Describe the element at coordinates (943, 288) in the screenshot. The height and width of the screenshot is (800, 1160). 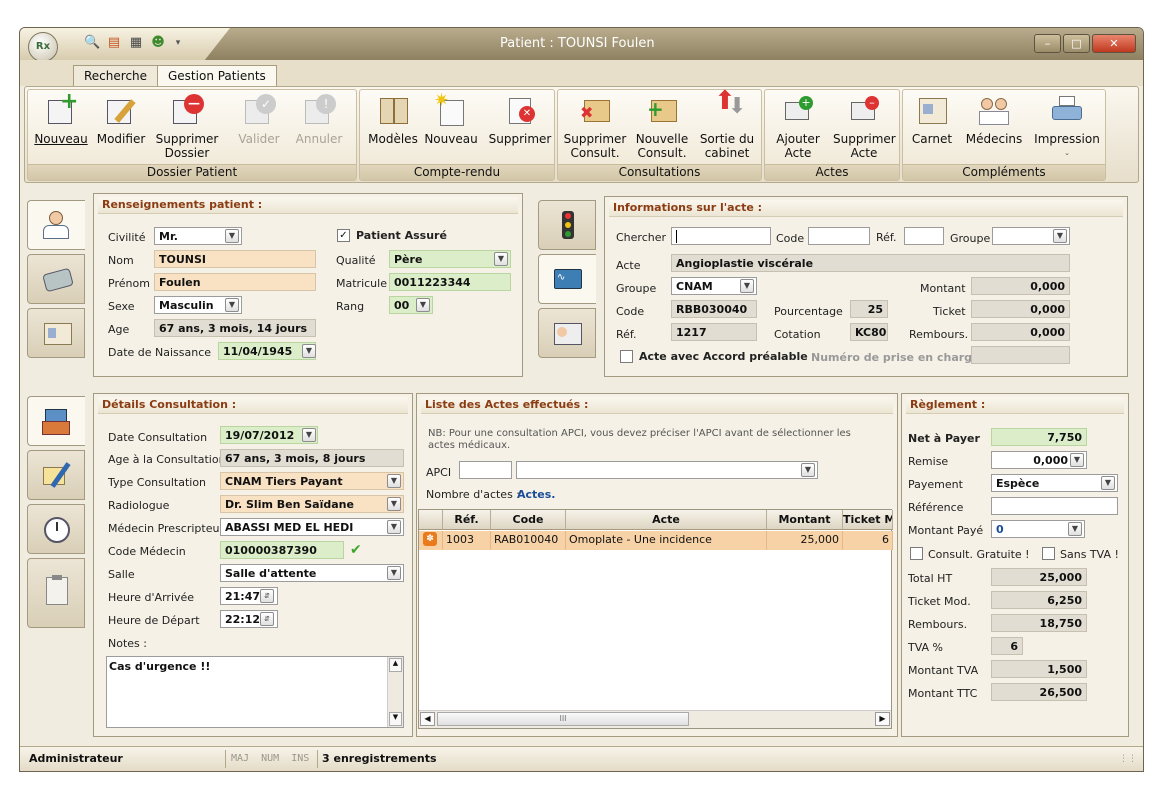
I see `montant-label: Montant` at that location.